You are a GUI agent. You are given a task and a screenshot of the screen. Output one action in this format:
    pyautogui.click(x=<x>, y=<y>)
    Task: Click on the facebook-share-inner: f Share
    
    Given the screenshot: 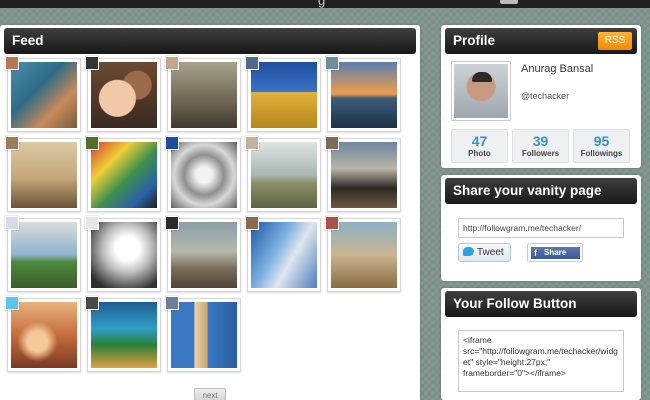 What is the action you would take?
    pyautogui.click(x=555, y=253)
    